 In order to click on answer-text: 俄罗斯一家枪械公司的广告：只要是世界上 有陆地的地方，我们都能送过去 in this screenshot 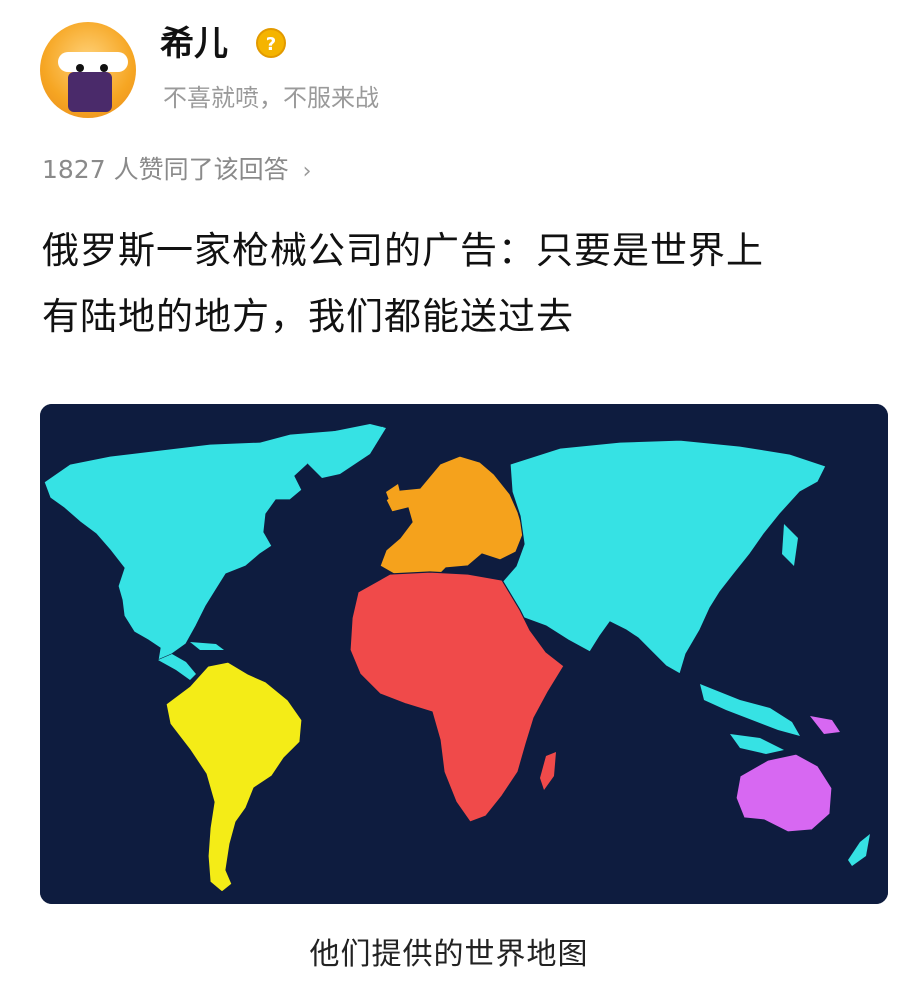, I will do `click(462, 284)`.